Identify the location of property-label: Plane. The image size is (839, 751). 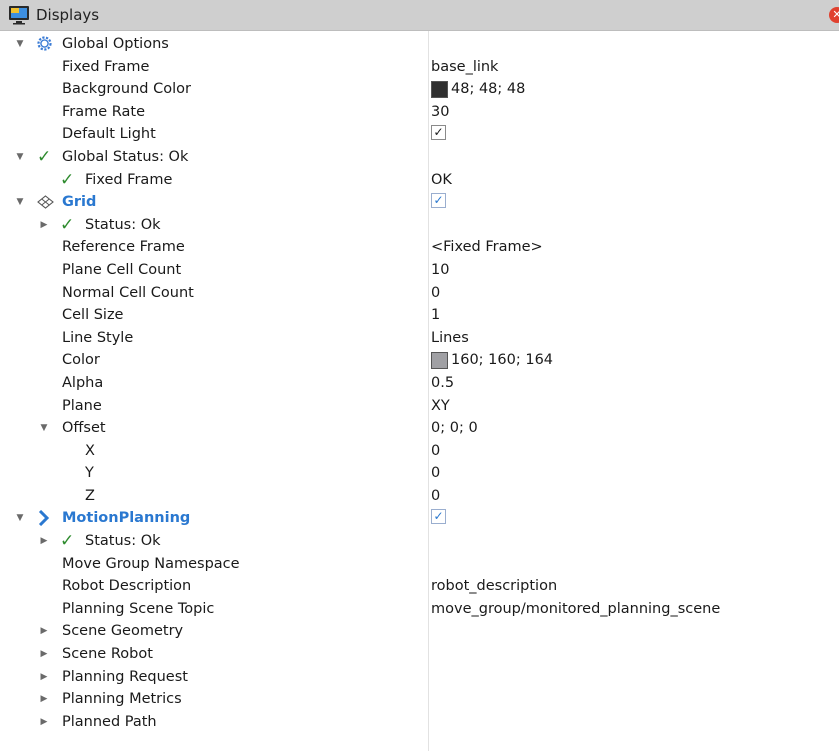
(82, 405).